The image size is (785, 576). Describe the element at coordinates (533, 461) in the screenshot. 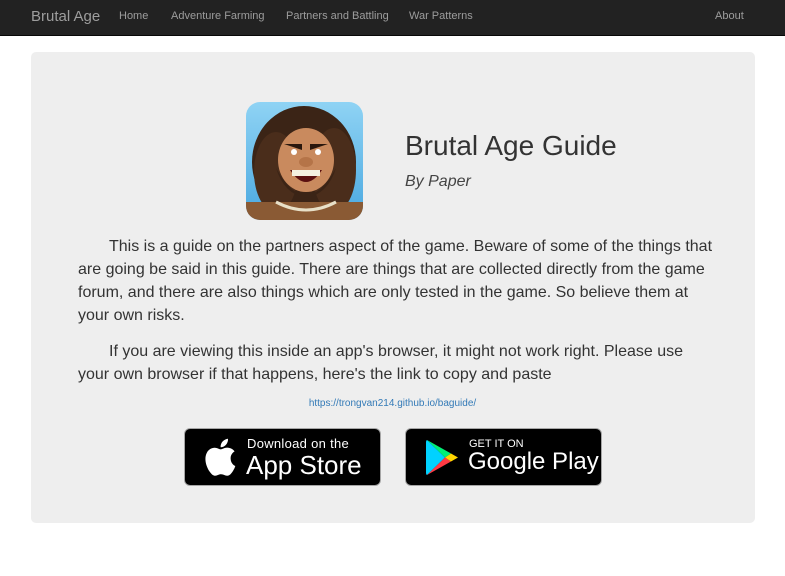

I see `google-play-big-label: Google Play` at that location.